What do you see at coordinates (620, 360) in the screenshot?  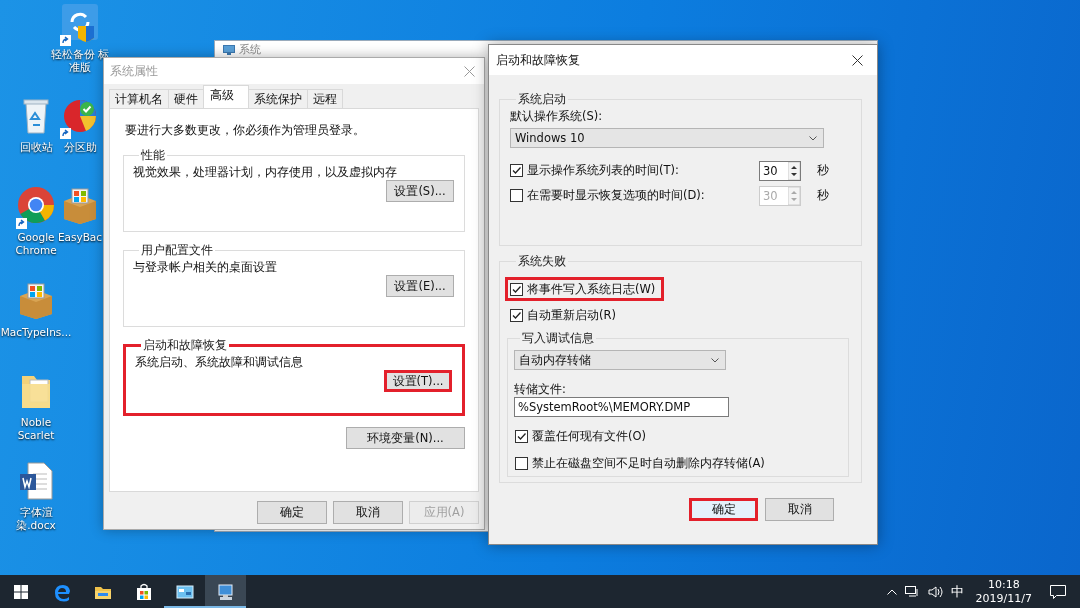 I see `dump-type-dropdown: 自动内存转储` at bounding box center [620, 360].